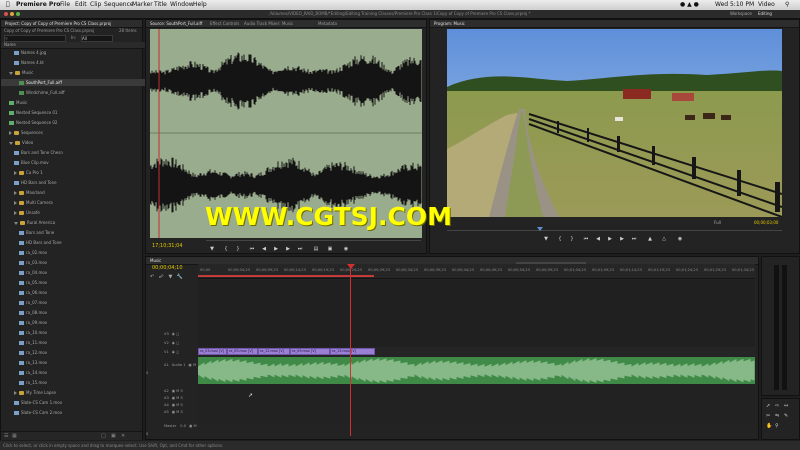  What do you see at coordinates (152, 277) in the screenshot?
I see `snap-icon: ↶` at bounding box center [152, 277].